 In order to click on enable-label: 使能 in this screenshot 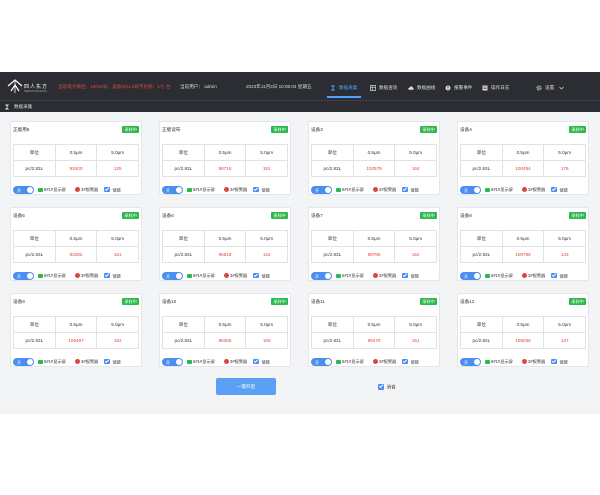, I will do `click(563, 189)`.